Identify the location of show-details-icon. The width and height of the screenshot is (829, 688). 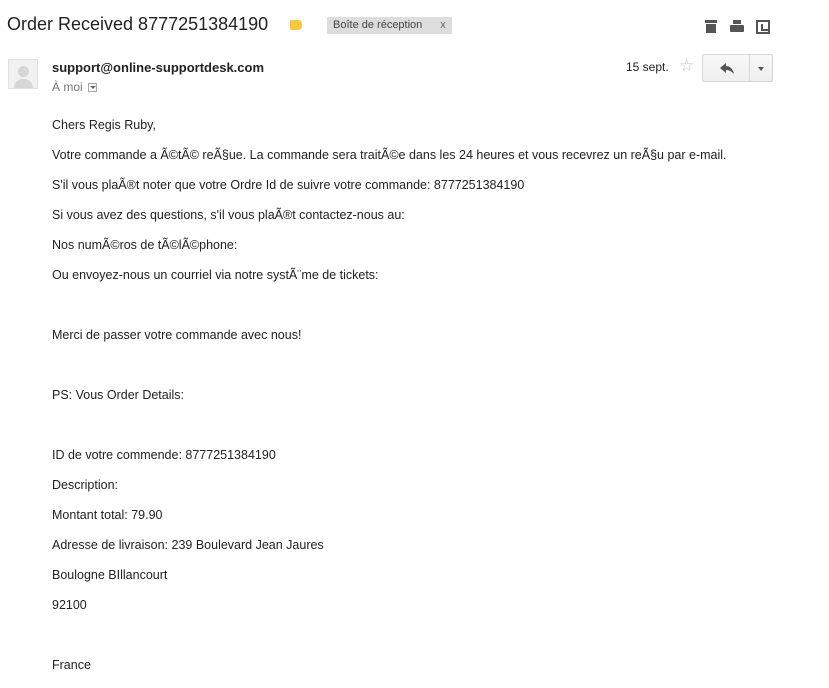
(92, 87).